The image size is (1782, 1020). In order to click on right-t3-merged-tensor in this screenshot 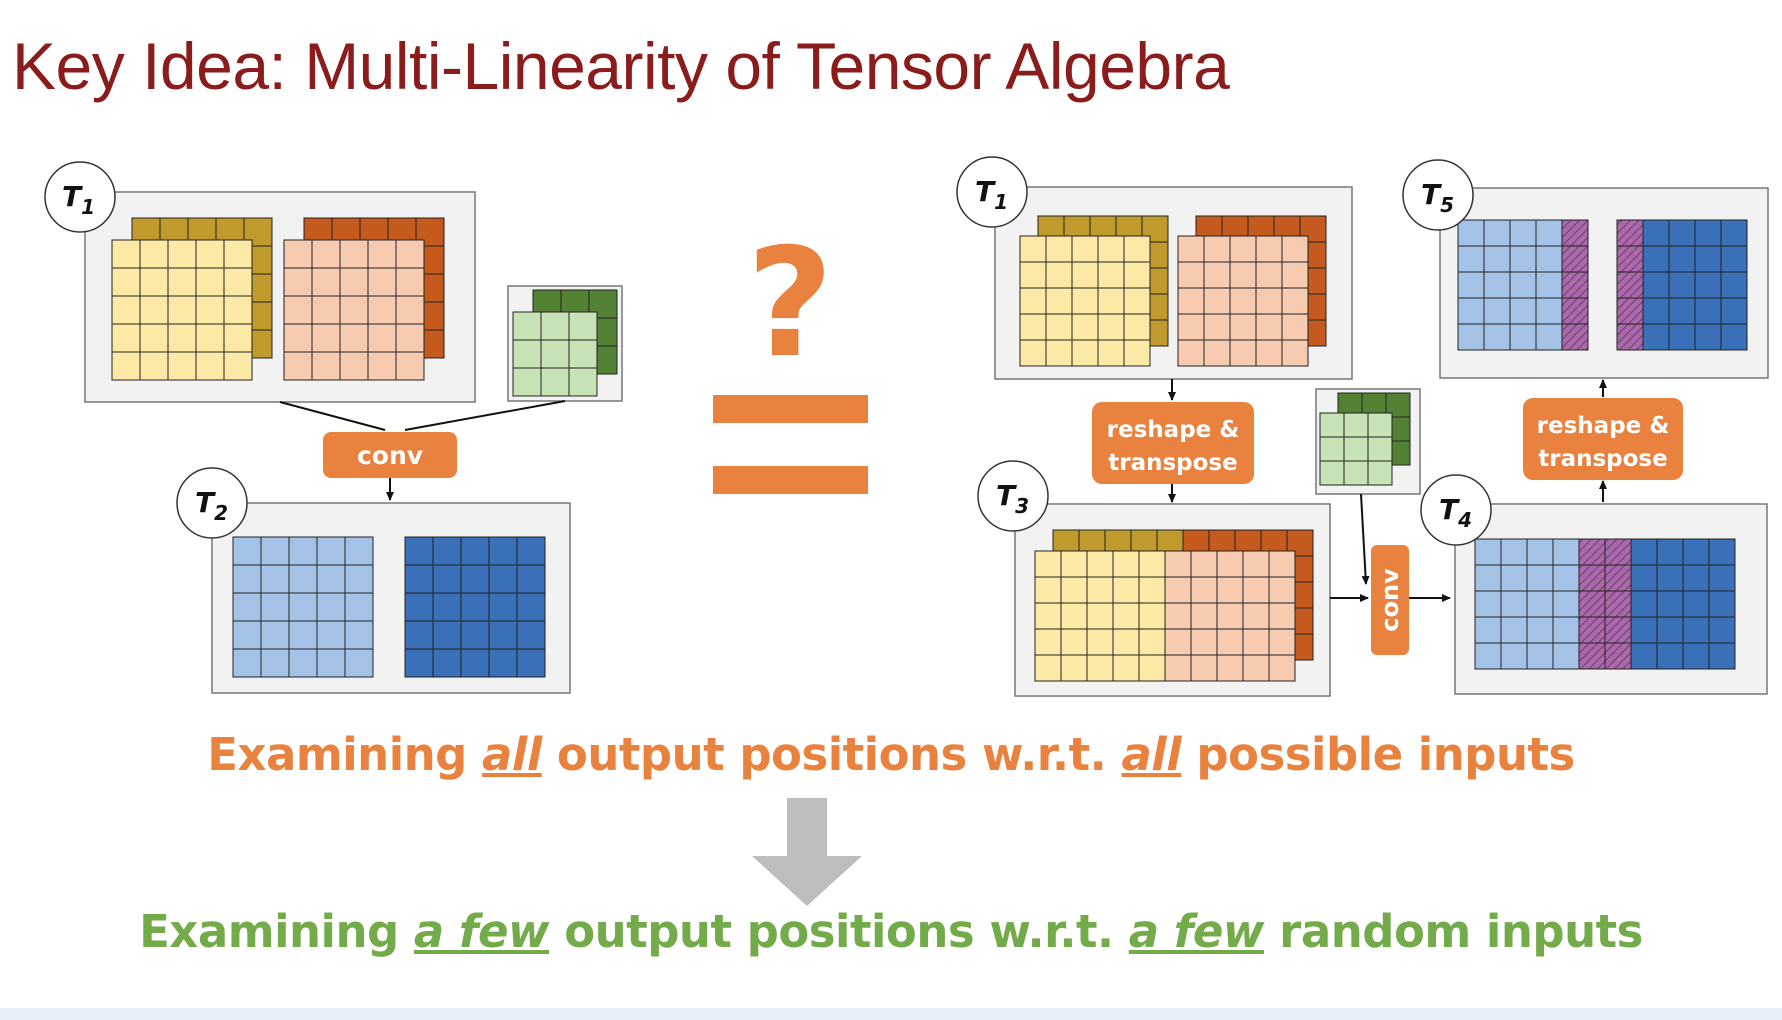, I will do `click(1174, 605)`.